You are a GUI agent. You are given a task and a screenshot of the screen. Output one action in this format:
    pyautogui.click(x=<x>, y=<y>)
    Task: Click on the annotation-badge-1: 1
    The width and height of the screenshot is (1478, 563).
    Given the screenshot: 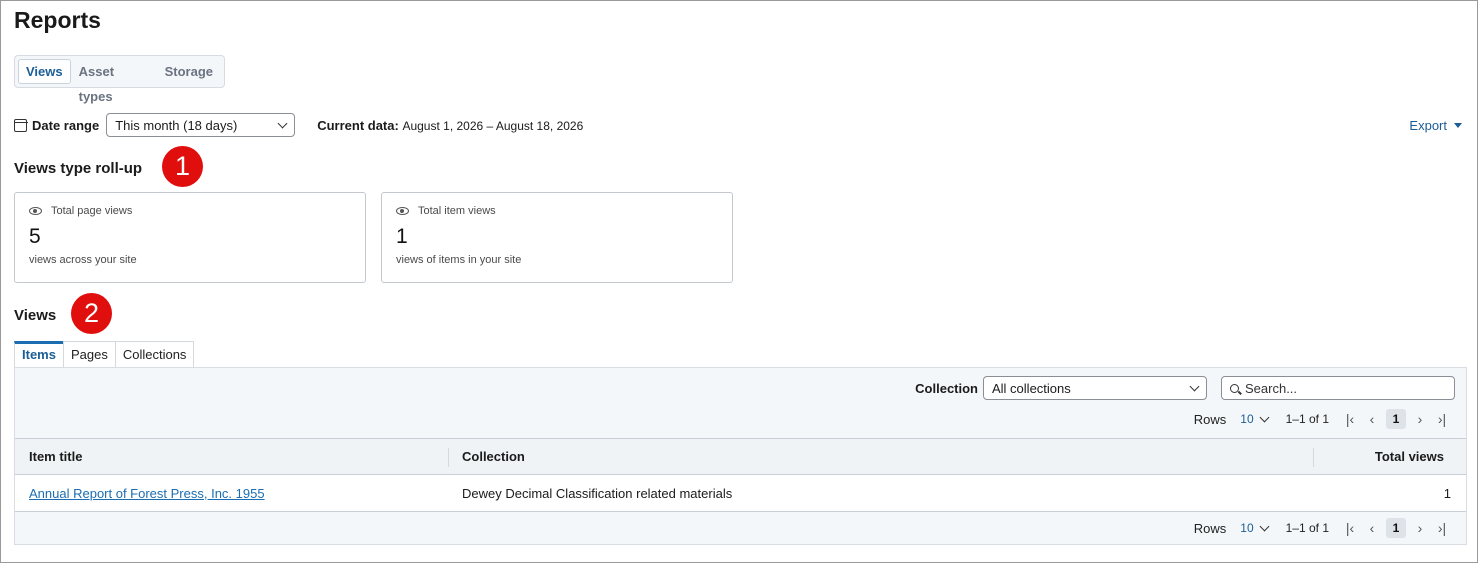 What is the action you would take?
    pyautogui.click(x=182, y=166)
    